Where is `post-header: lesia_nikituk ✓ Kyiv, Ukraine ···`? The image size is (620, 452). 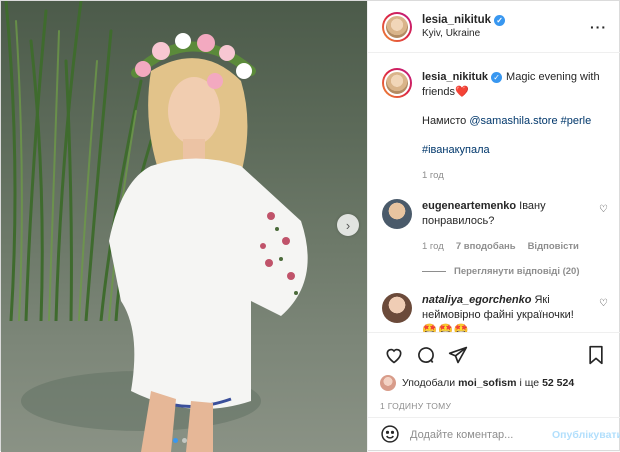 post-header: lesia_nikituk ✓ Kyiv, Ukraine ··· is located at coordinates (494, 27).